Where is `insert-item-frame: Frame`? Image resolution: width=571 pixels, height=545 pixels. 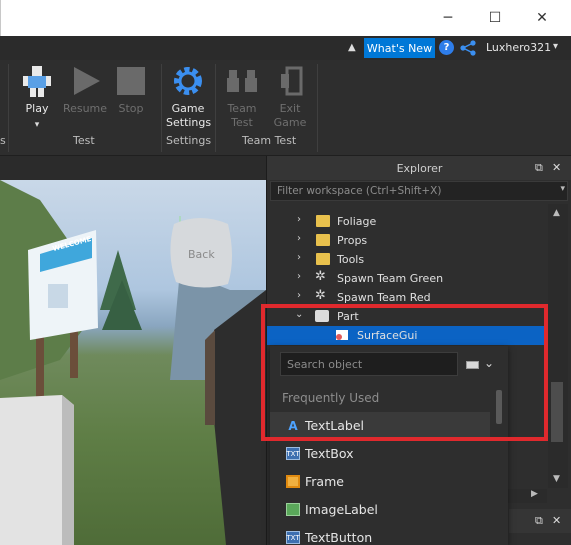 insert-item-frame: Frame is located at coordinates (380, 482).